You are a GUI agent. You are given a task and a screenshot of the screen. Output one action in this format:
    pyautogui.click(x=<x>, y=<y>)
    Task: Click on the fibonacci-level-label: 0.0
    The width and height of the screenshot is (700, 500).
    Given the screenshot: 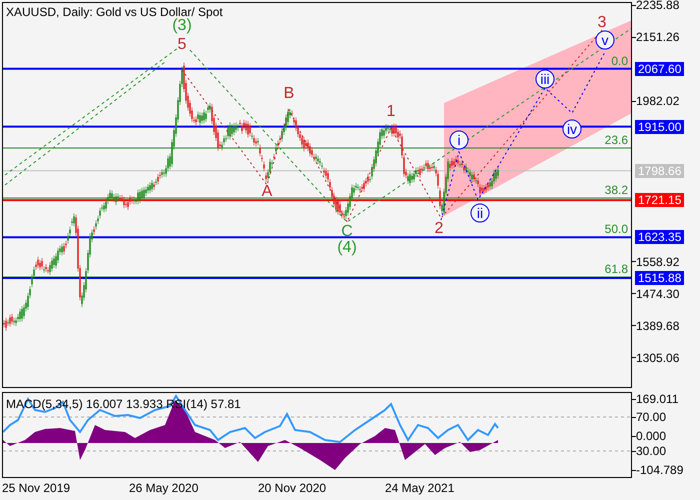 What is the action you would take?
    pyautogui.click(x=619, y=61)
    